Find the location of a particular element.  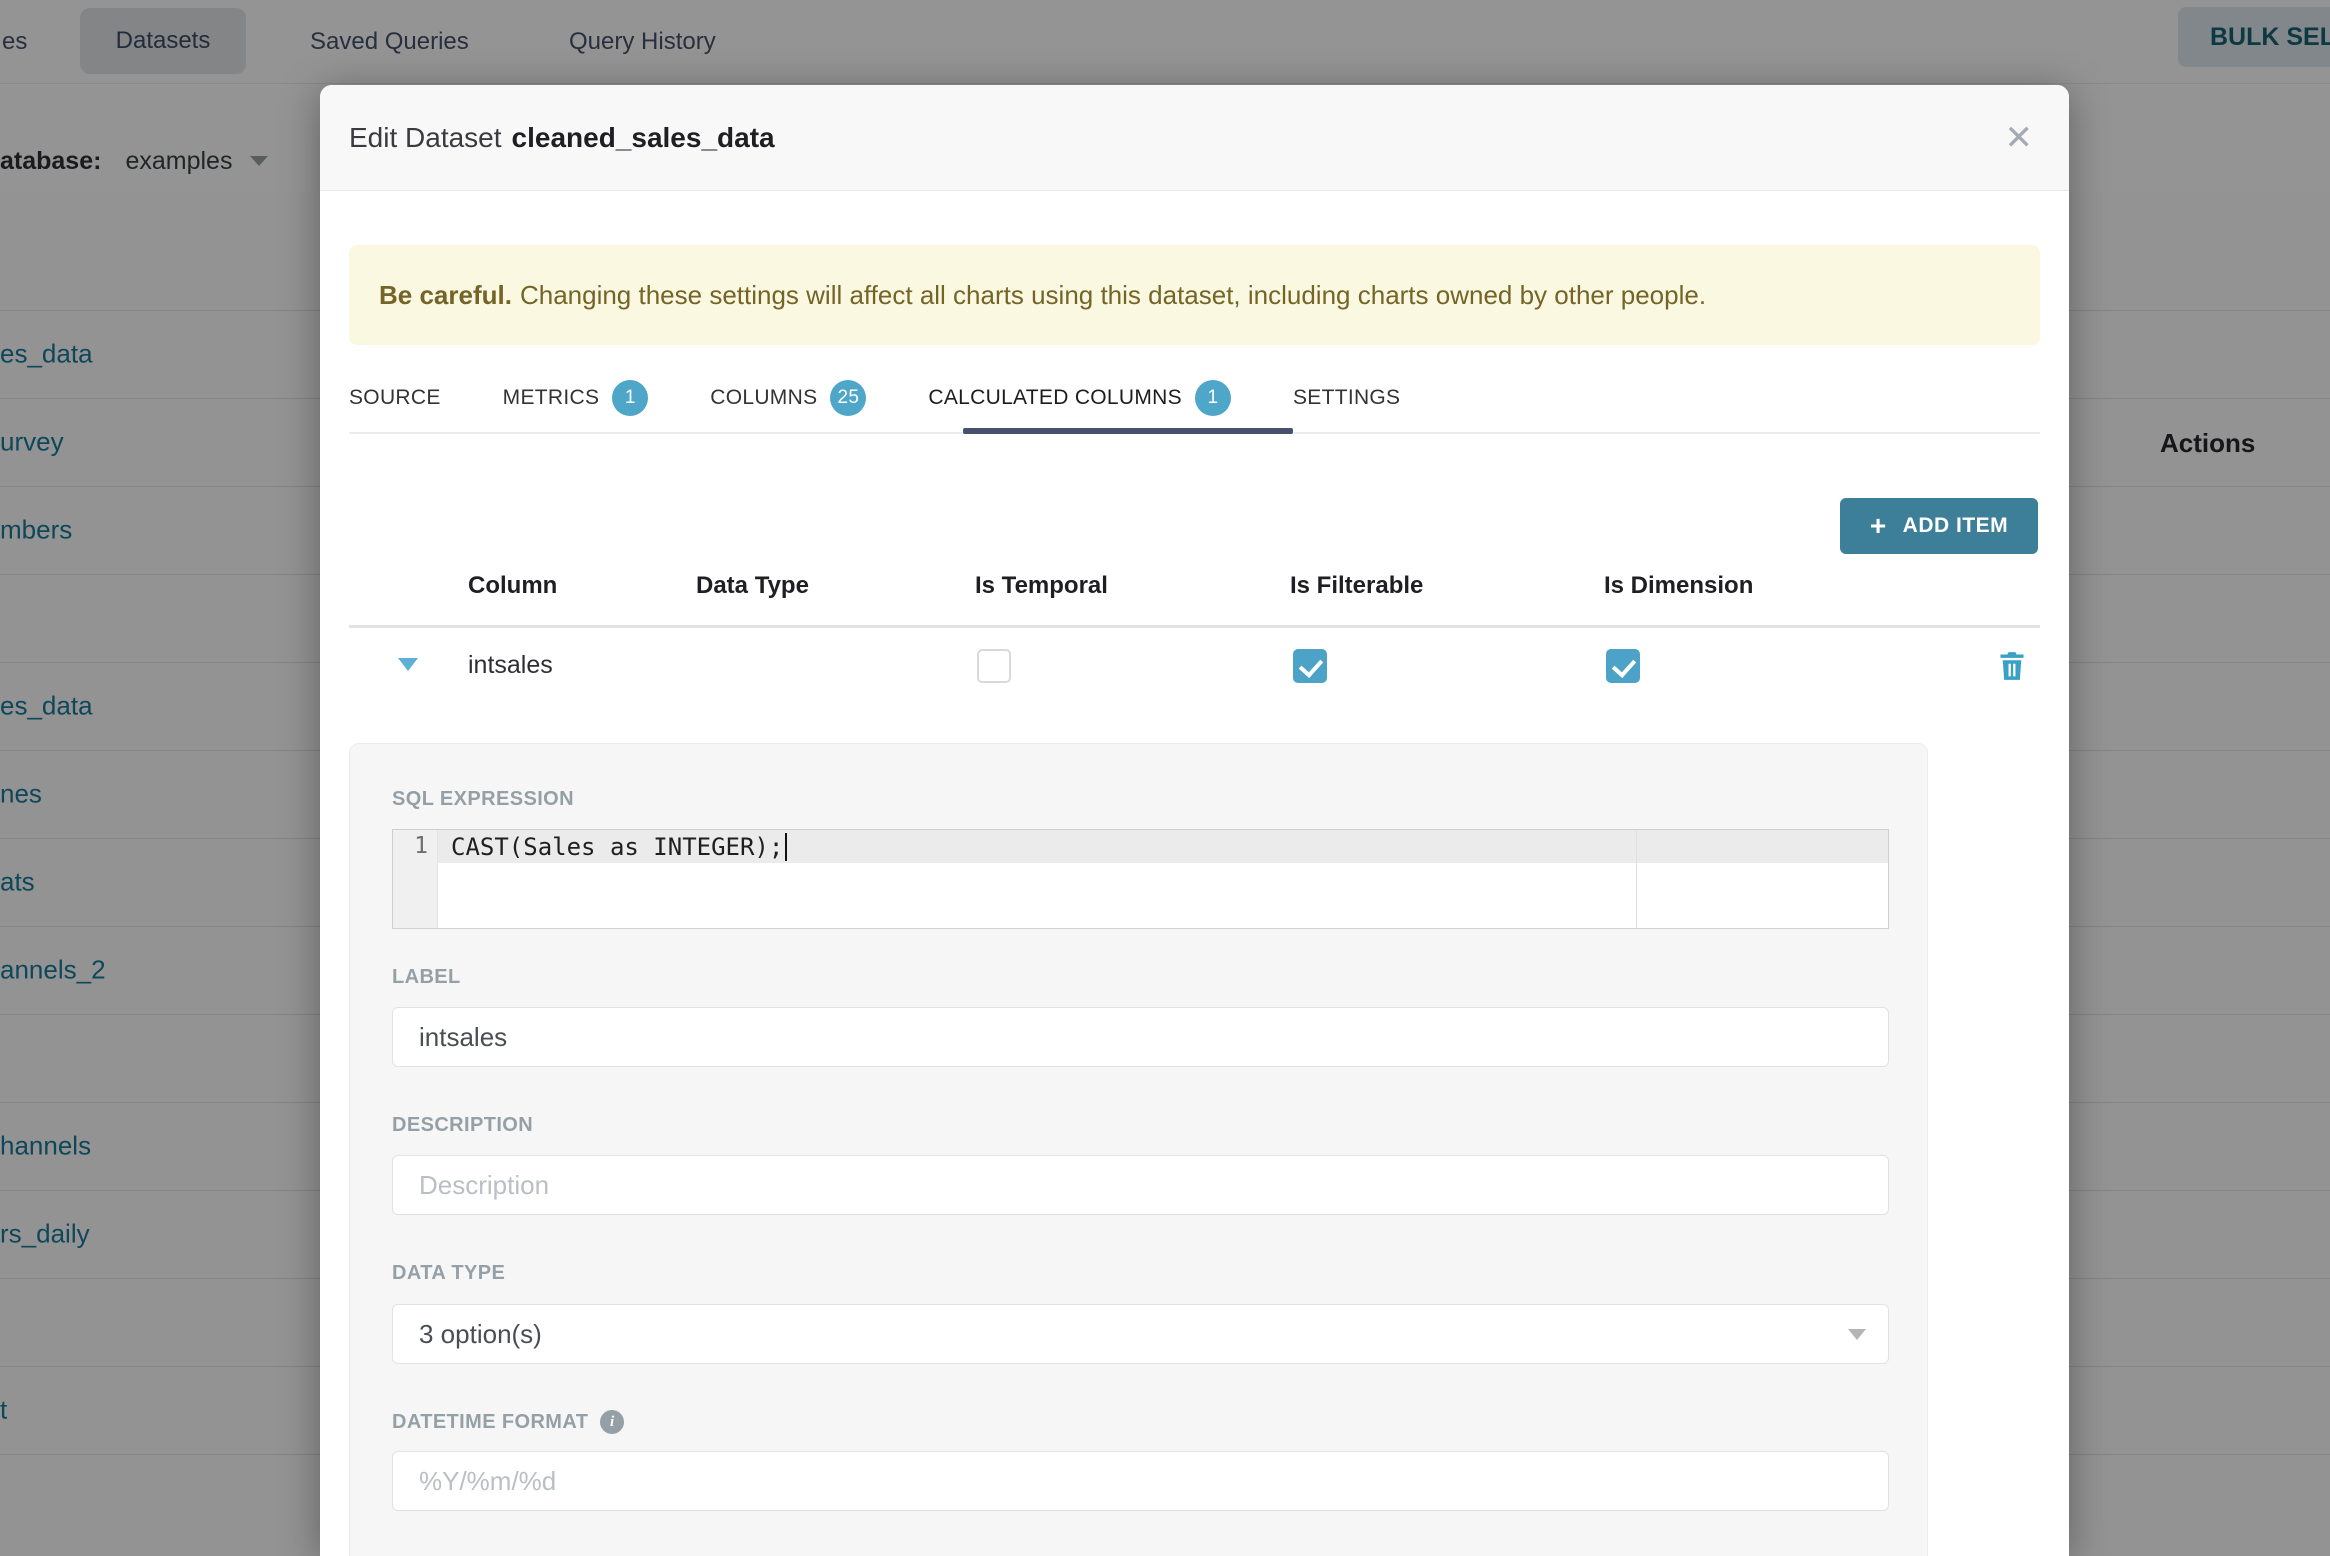

column-header-is-temporal: Is Temporal is located at coordinates (1041, 585).